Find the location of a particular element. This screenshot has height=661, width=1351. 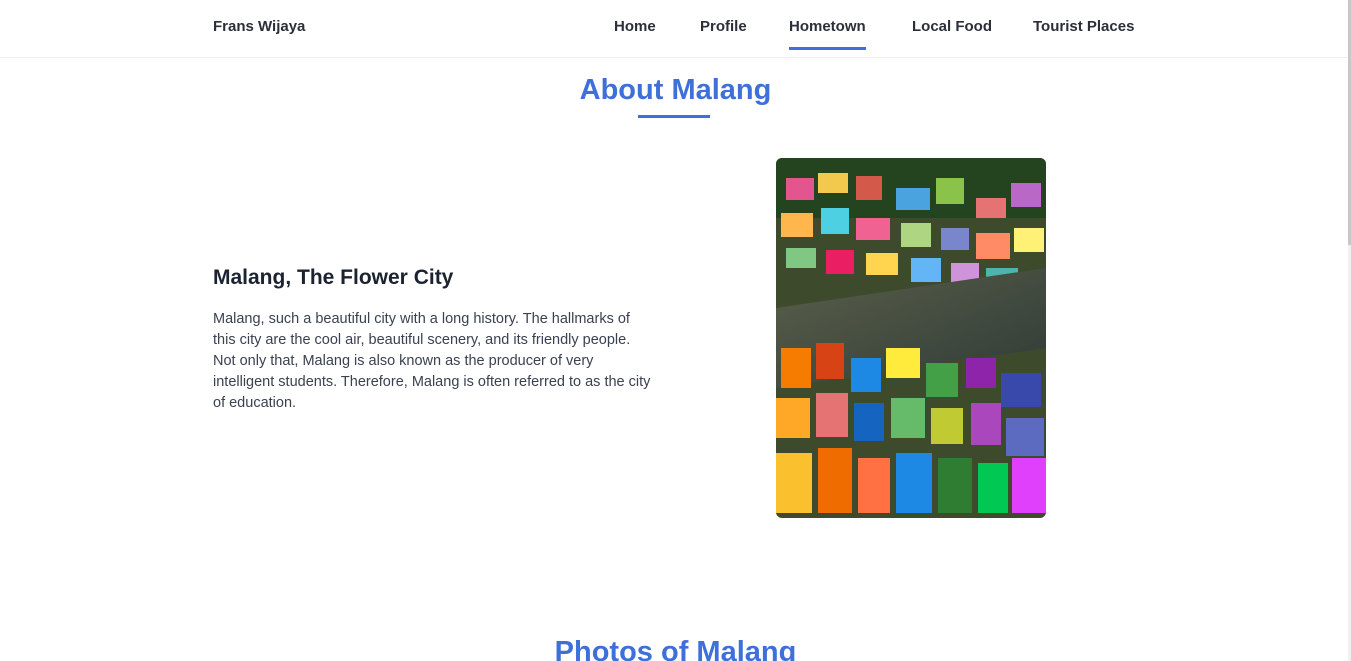

about-section-title: About Malang is located at coordinates (675, 90).